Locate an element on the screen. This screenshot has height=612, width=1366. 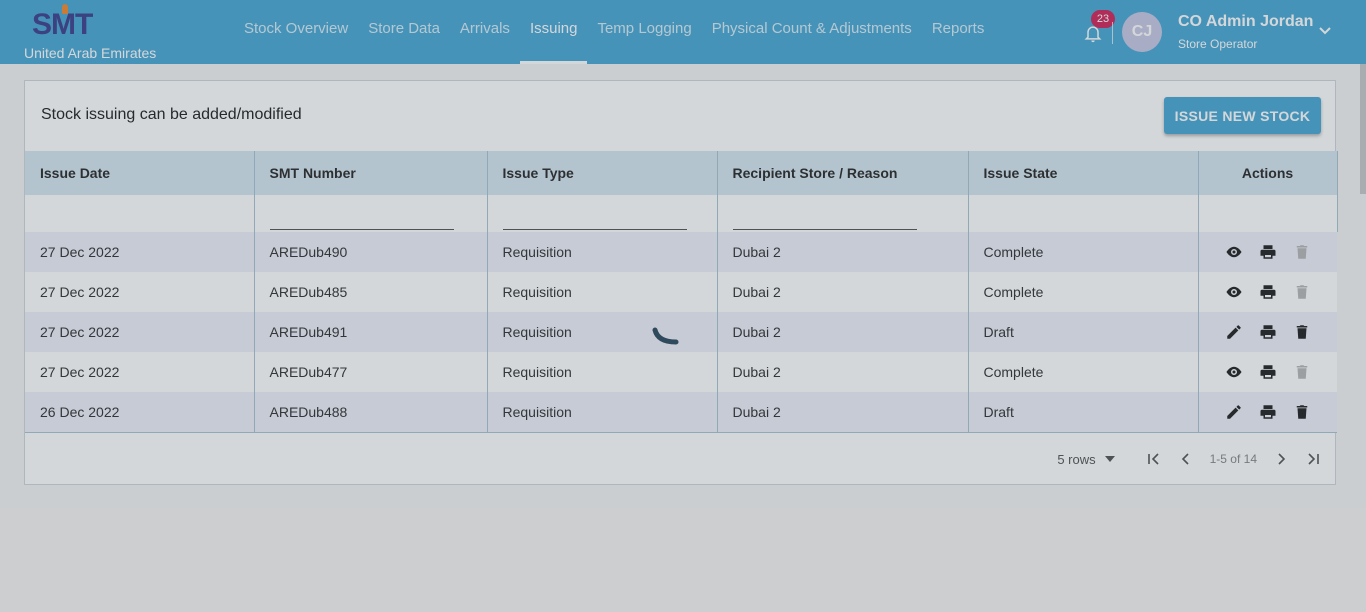
issue-new-stock-button: ISSUE NEW STOCK is located at coordinates (1242, 115).